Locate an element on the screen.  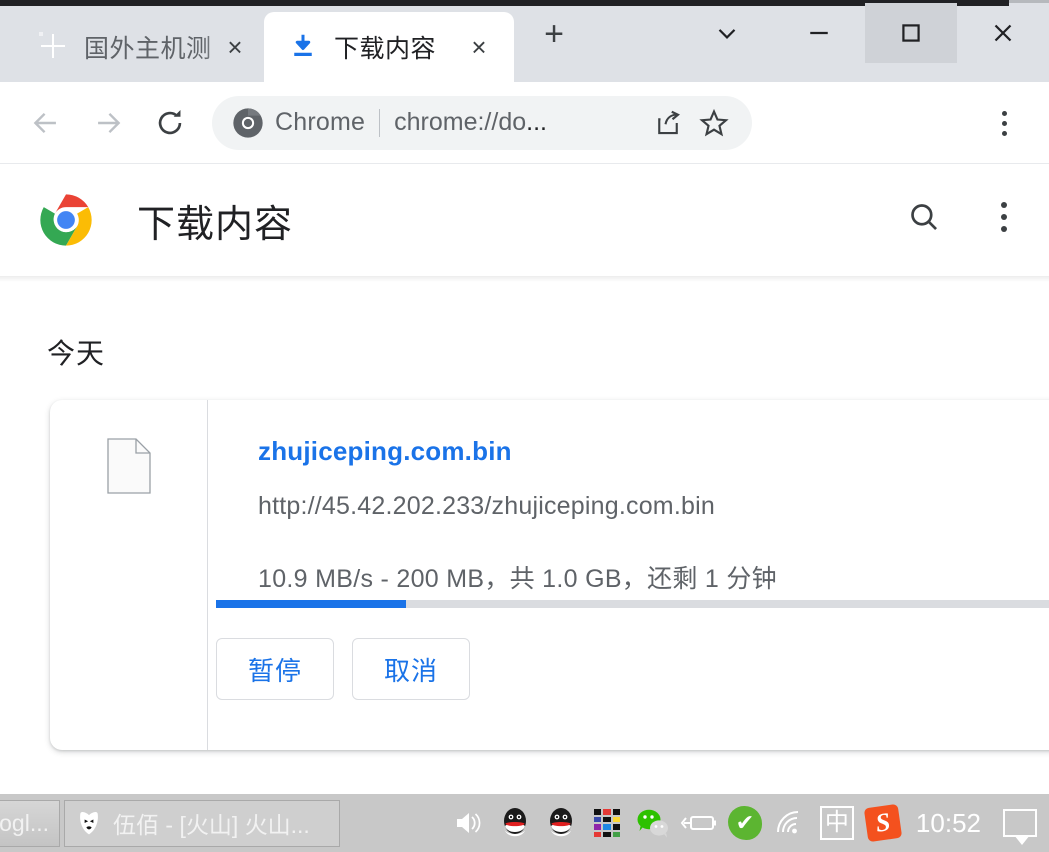
tab-search-button is located at coordinates (727, 33).